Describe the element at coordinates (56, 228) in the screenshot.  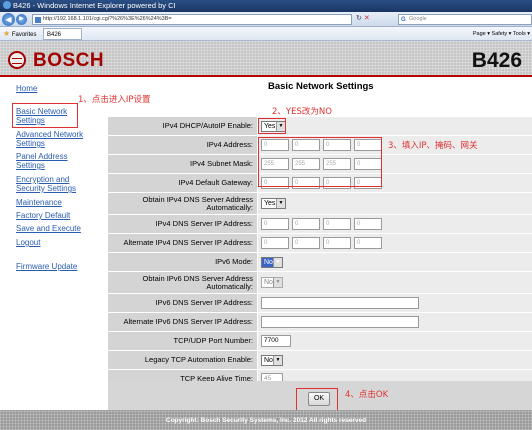
I see `nav-save-and-execute: Save and Execute` at that location.